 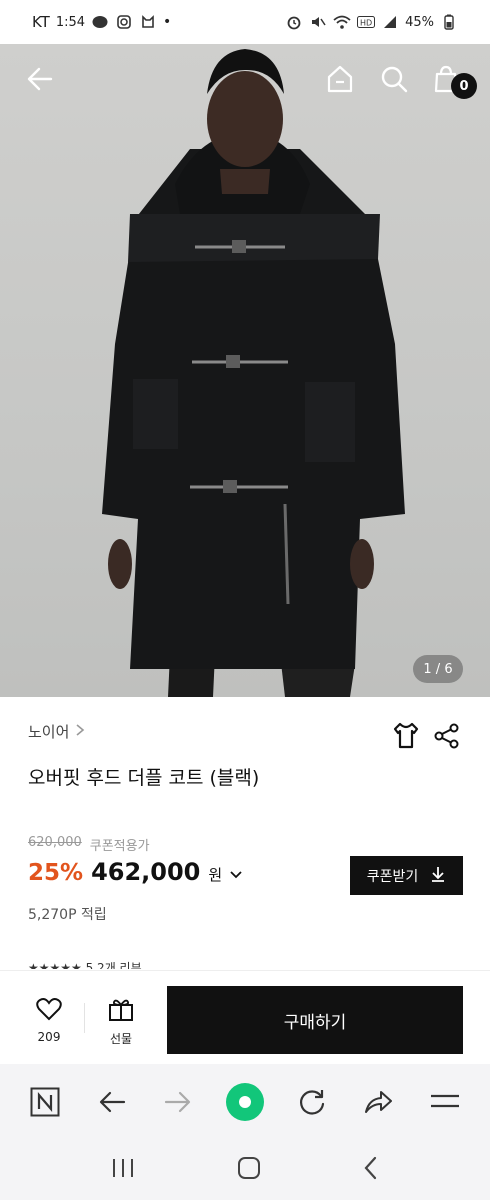 I want to click on talk-icon, so click(x=100, y=22).